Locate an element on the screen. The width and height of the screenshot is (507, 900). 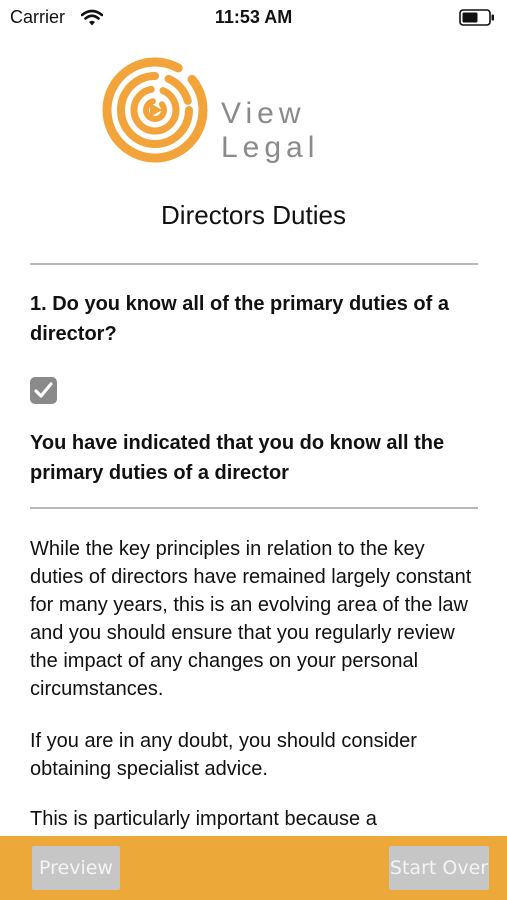
logo-spiral-icon is located at coordinates (155, 110).